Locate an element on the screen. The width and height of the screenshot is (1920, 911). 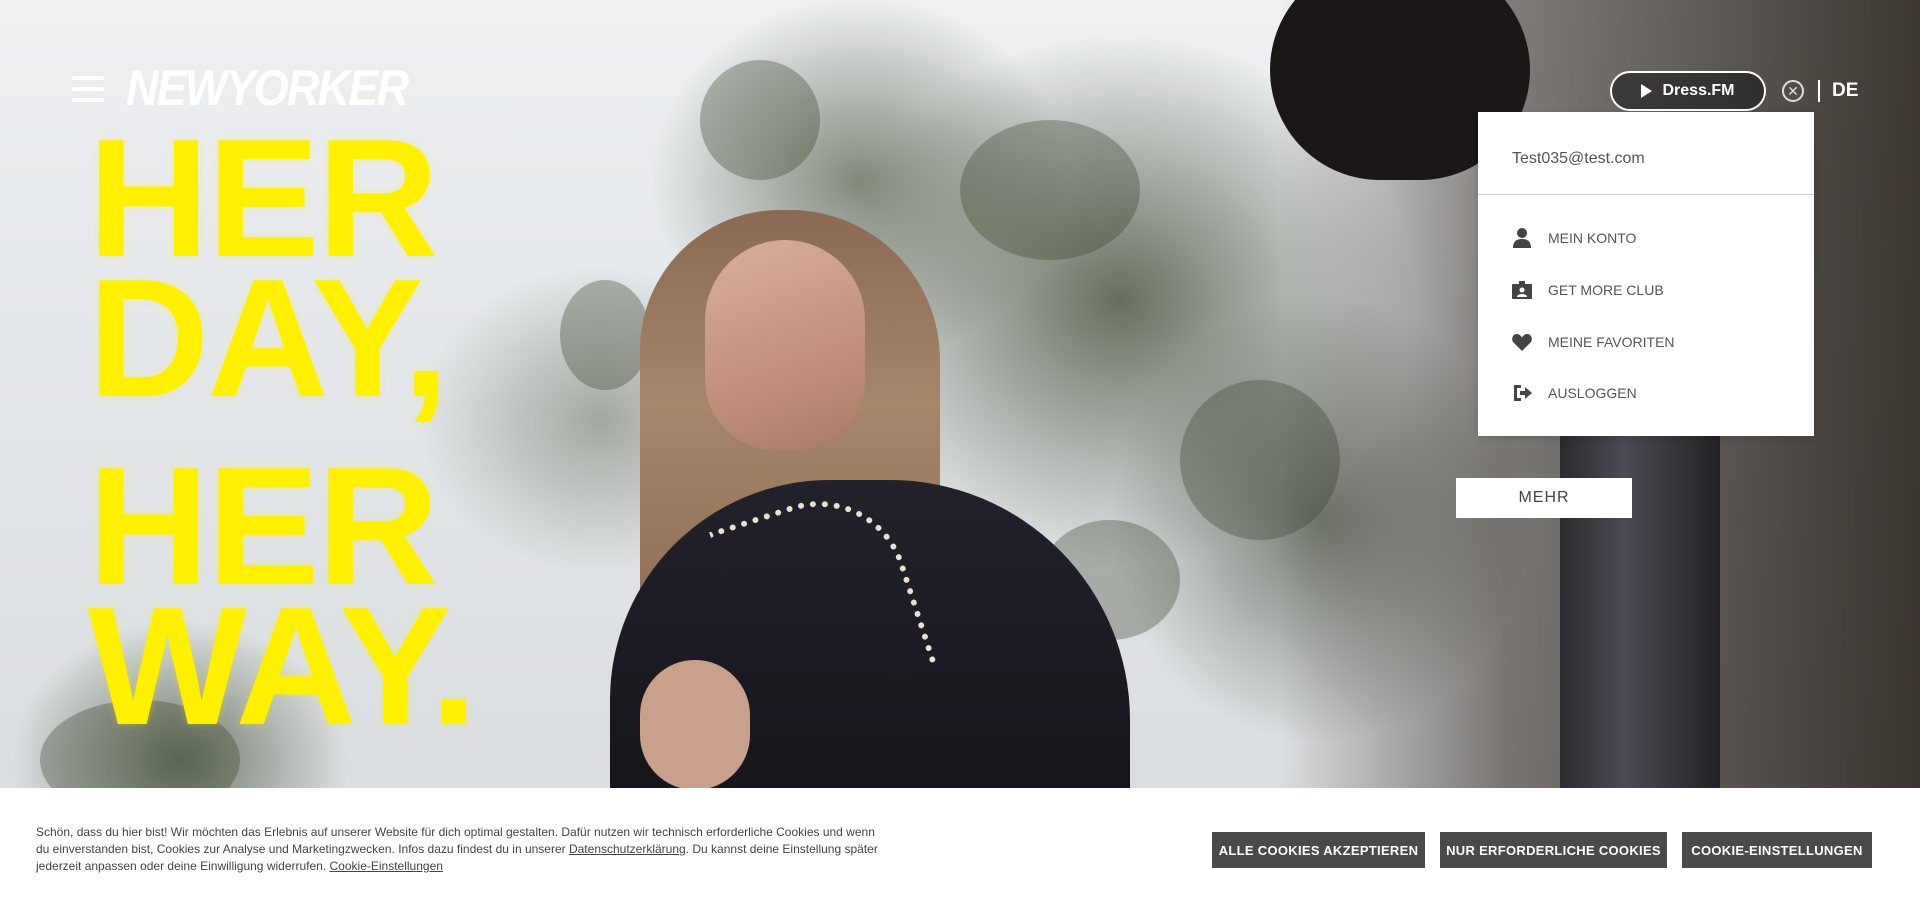
hero-headline: HER DAY, HER WAY. is located at coordinates (282, 437).